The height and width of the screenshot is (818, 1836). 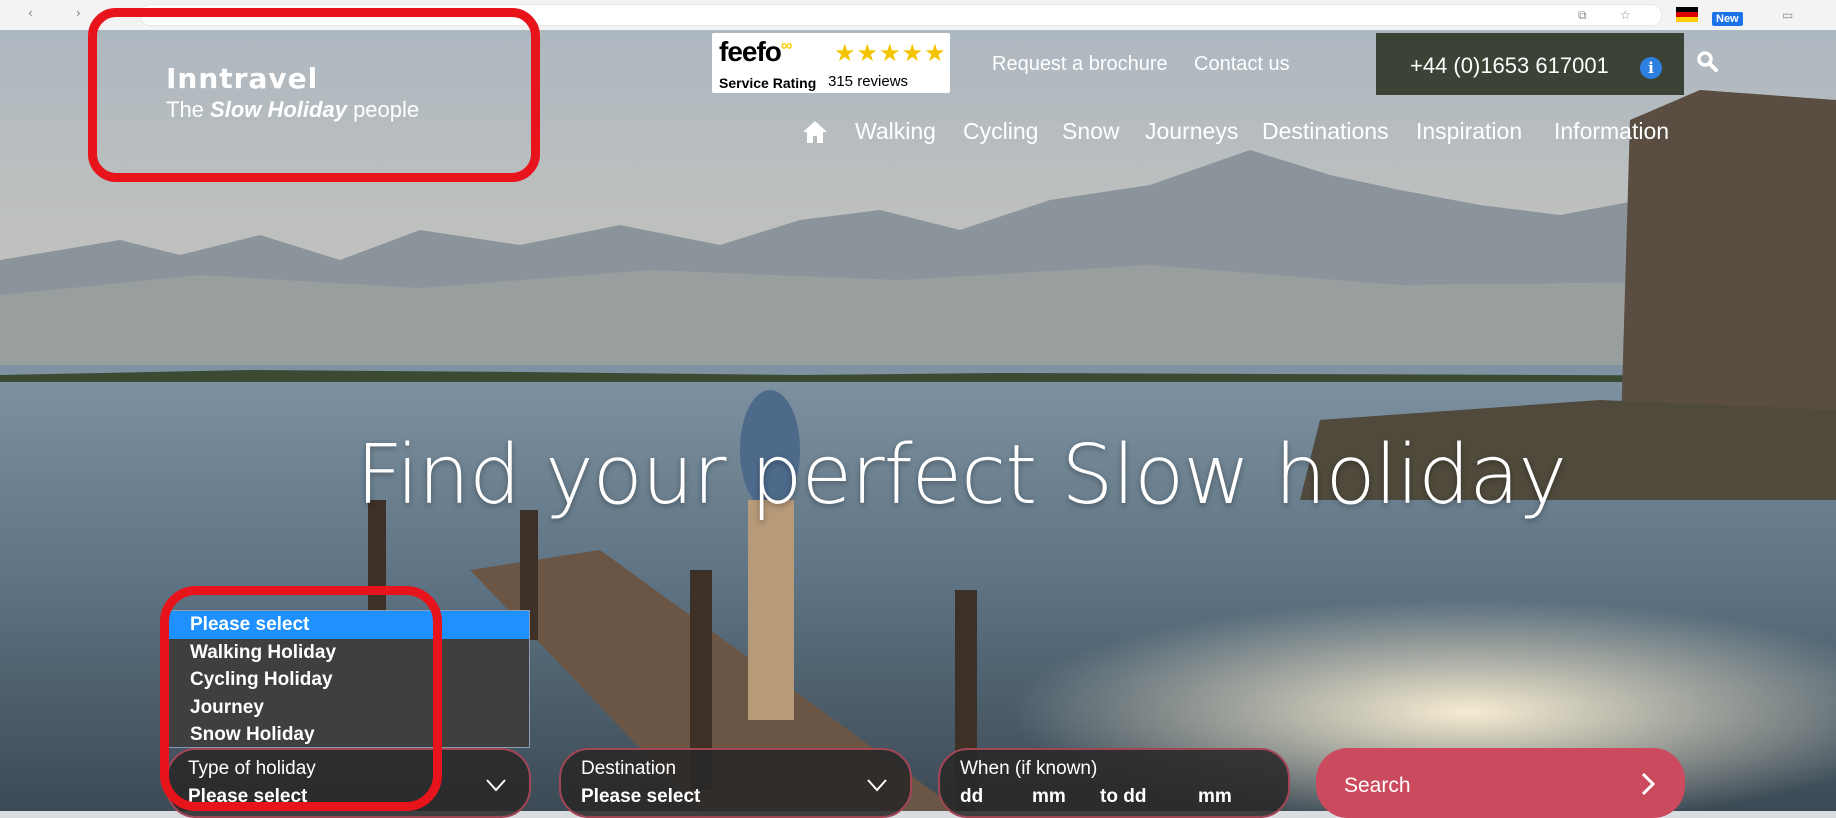 I want to click on contact-us-link: Contact us, so click(x=1242, y=64).